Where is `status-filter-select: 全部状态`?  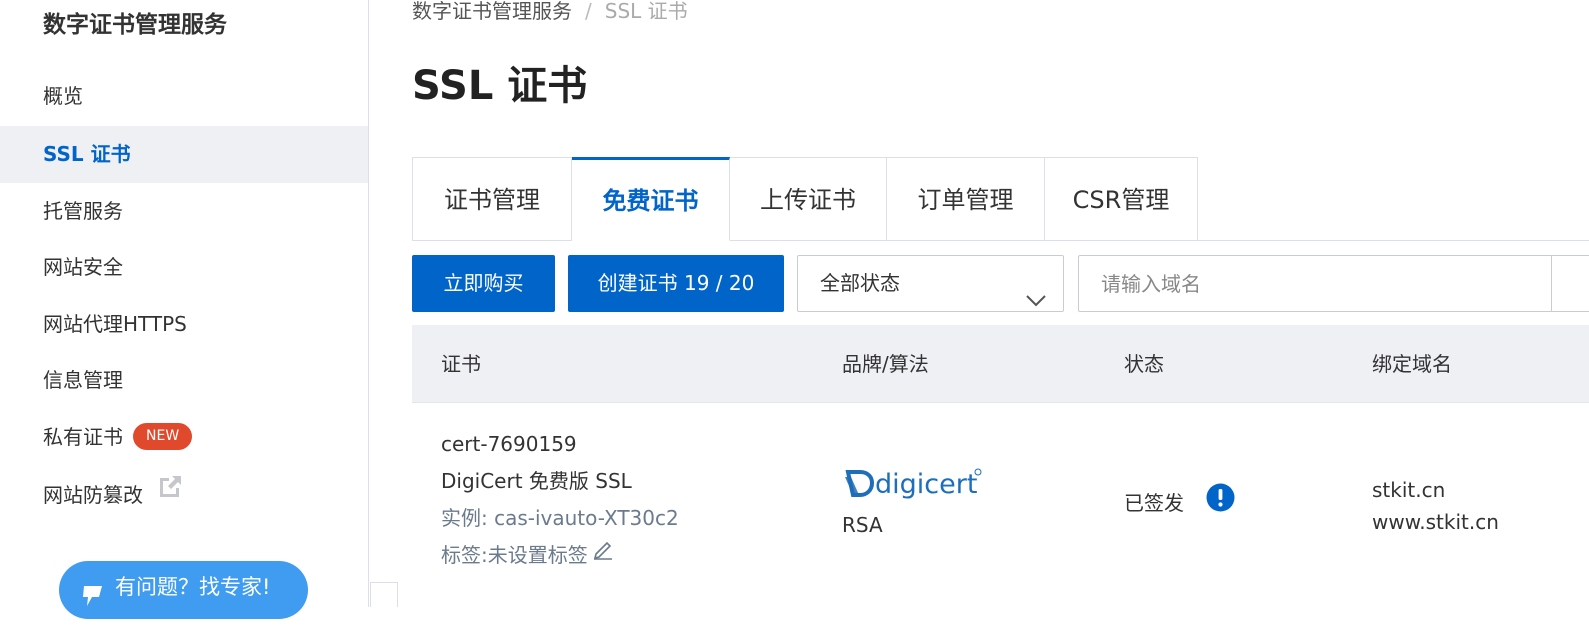 status-filter-select: 全部状态 is located at coordinates (930, 283).